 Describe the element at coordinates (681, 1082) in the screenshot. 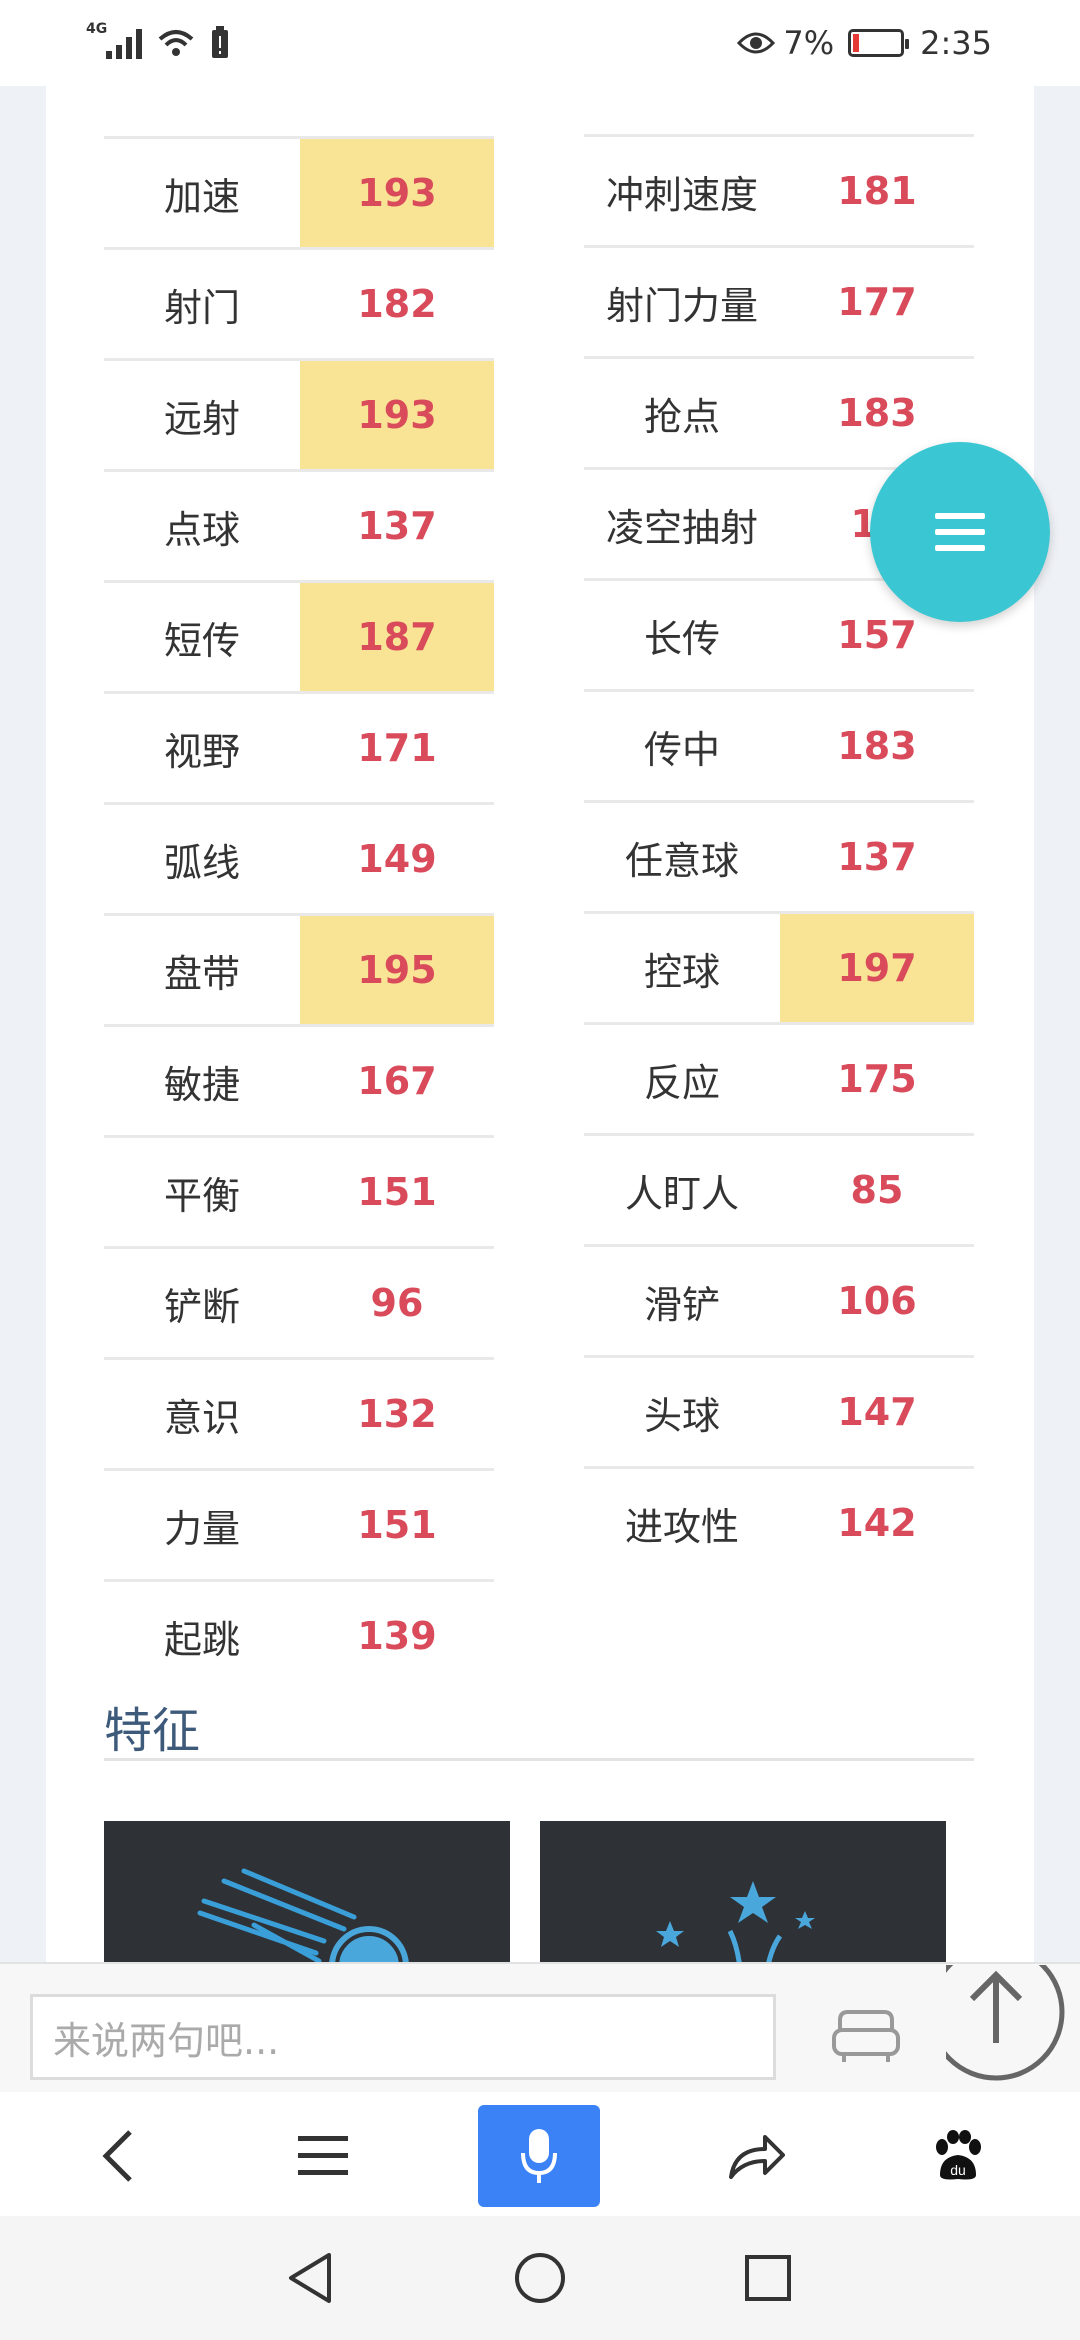

I see `stat-name: 反应` at that location.